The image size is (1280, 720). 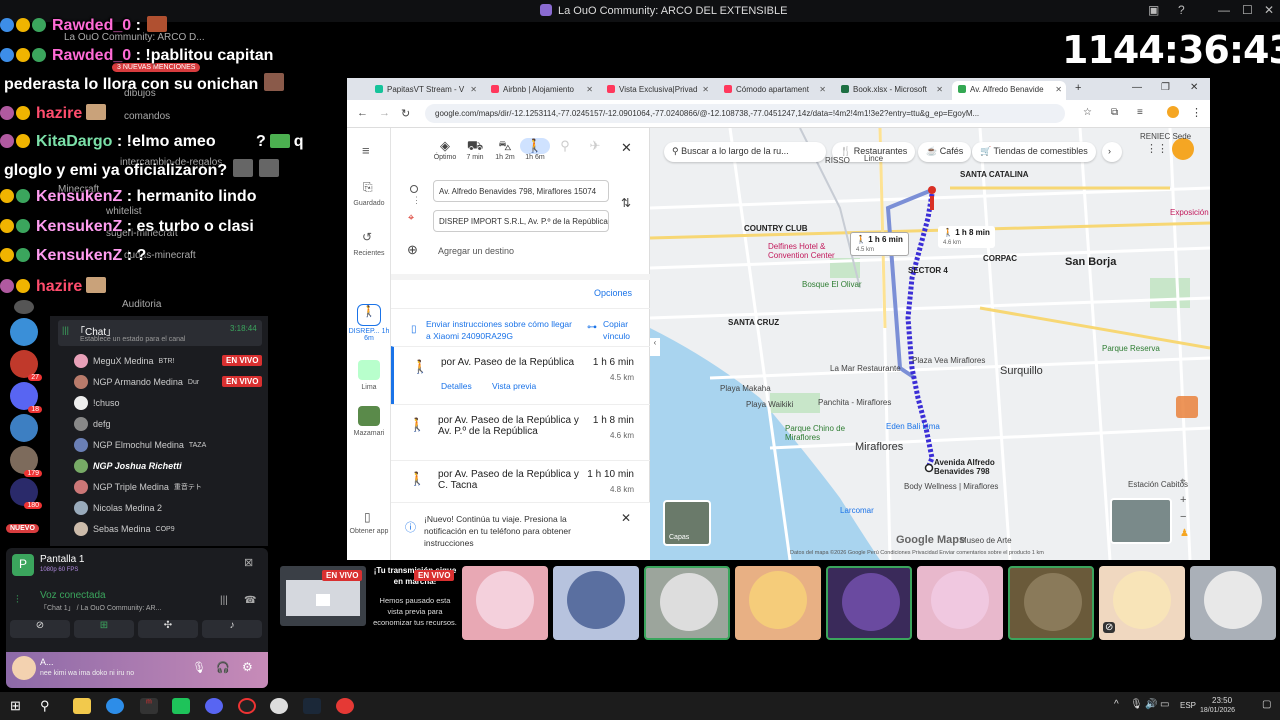 I want to click on zoom-out-button: −, so click(x=1183, y=517).